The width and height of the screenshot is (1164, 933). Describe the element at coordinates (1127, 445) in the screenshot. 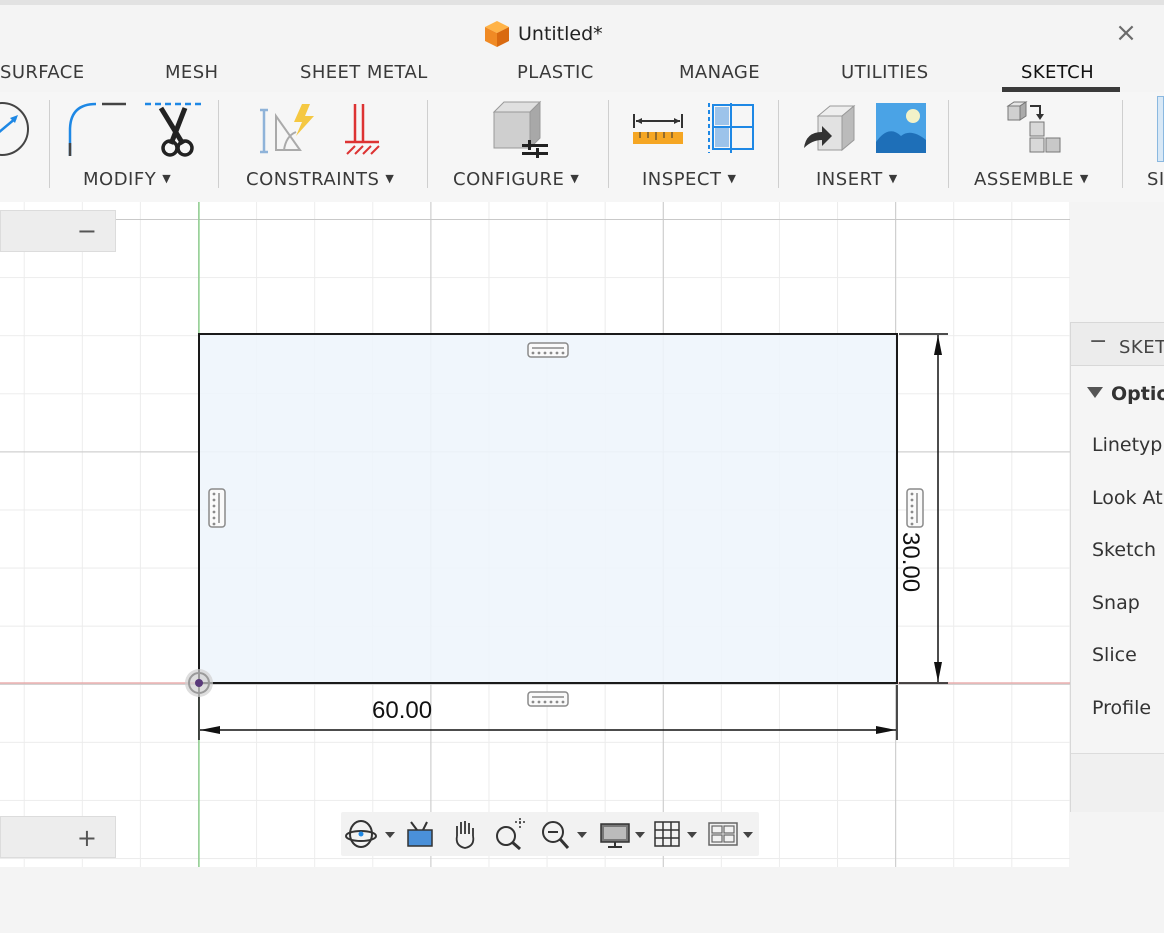

I see `palette-option-linetype: Linetyp` at that location.